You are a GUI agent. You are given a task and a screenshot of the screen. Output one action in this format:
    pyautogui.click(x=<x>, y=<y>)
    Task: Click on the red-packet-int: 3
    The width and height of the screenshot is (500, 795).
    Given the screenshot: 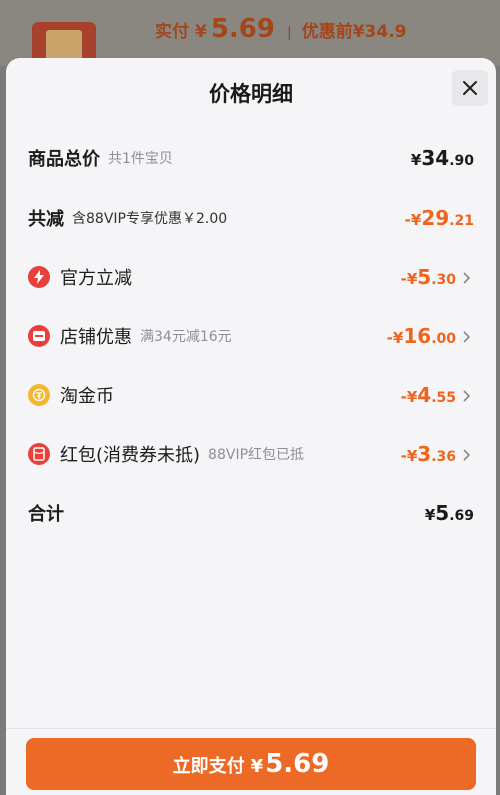 What is the action you would take?
    pyautogui.click(x=424, y=454)
    